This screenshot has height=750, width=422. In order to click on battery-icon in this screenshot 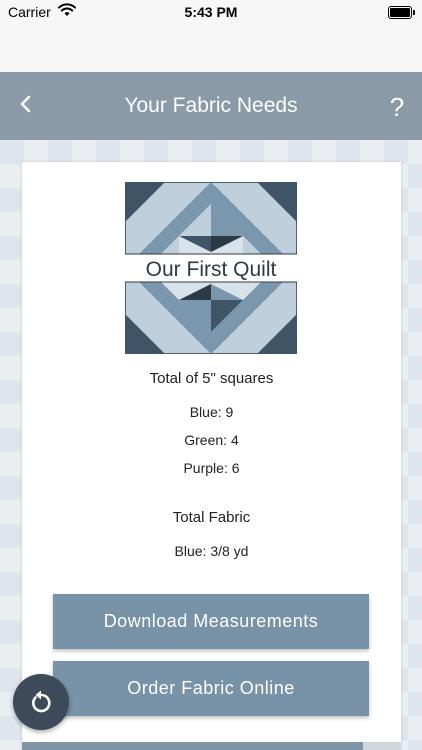, I will do `click(401, 12)`.